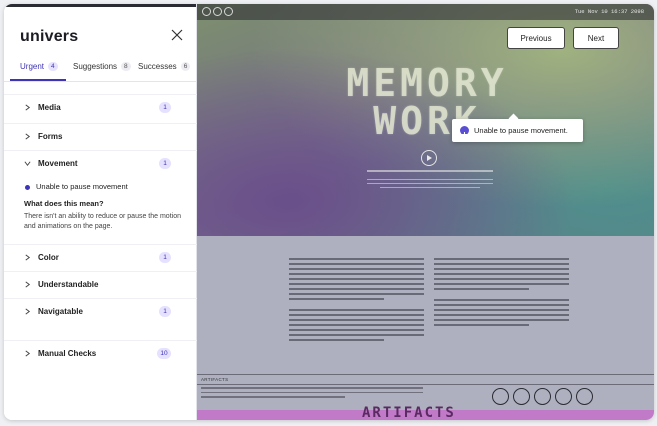 This screenshot has height=426, width=657. What do you see at coordinates (53, 66) in the screenshot?
I see `tab-count-badge: 4` at bounding box center [53, 66].